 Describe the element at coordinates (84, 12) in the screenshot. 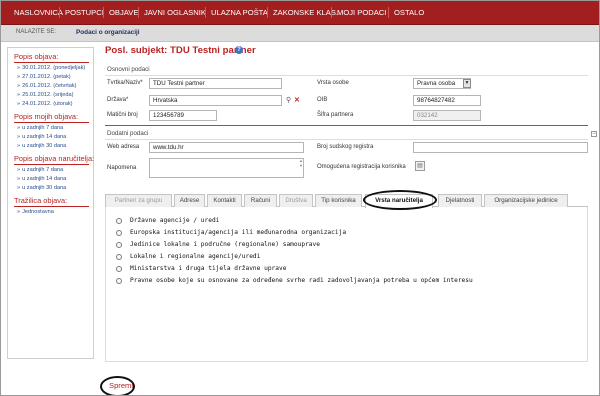

I see `nav-postupci: POSTUPCI` at that location.